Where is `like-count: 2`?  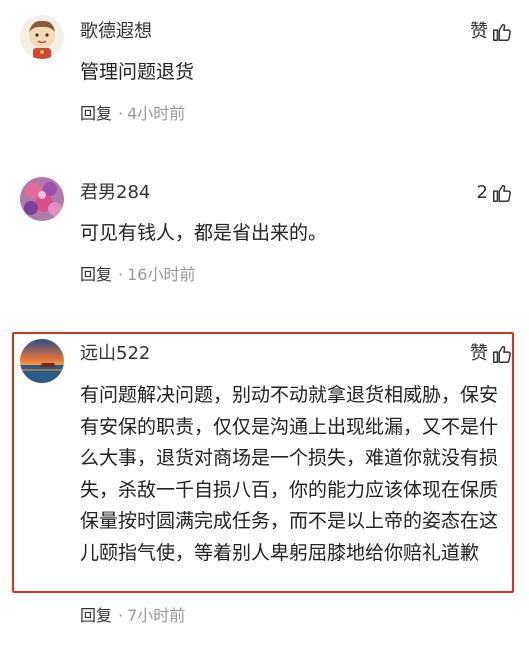
like-count: 2 is located at coordinates (482, 192).